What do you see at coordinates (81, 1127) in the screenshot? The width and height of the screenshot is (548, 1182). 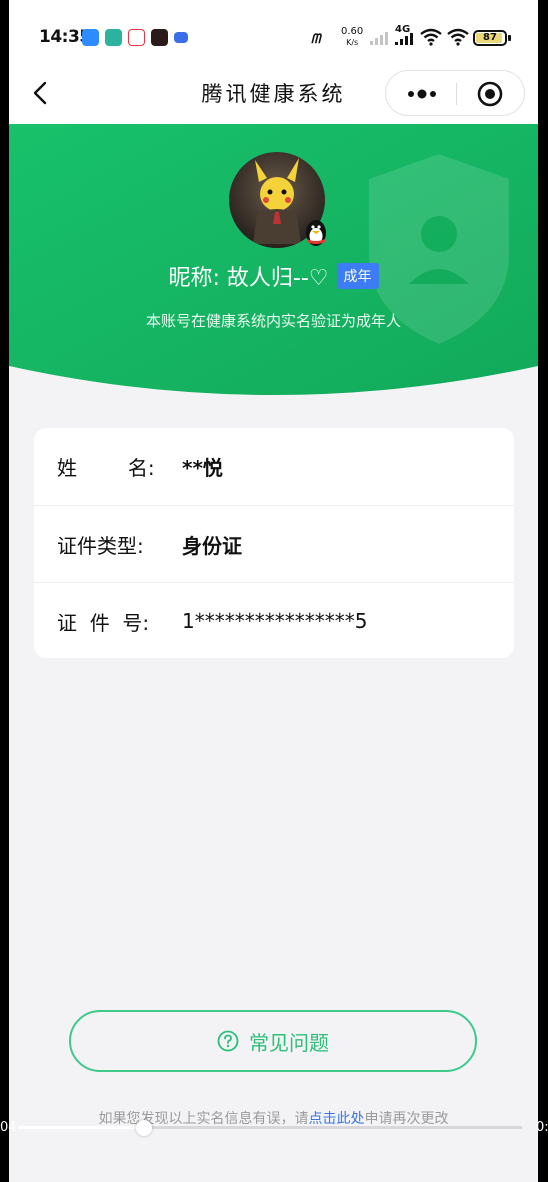 I see `video-progress-fill` at bounding box center [81, 1127].